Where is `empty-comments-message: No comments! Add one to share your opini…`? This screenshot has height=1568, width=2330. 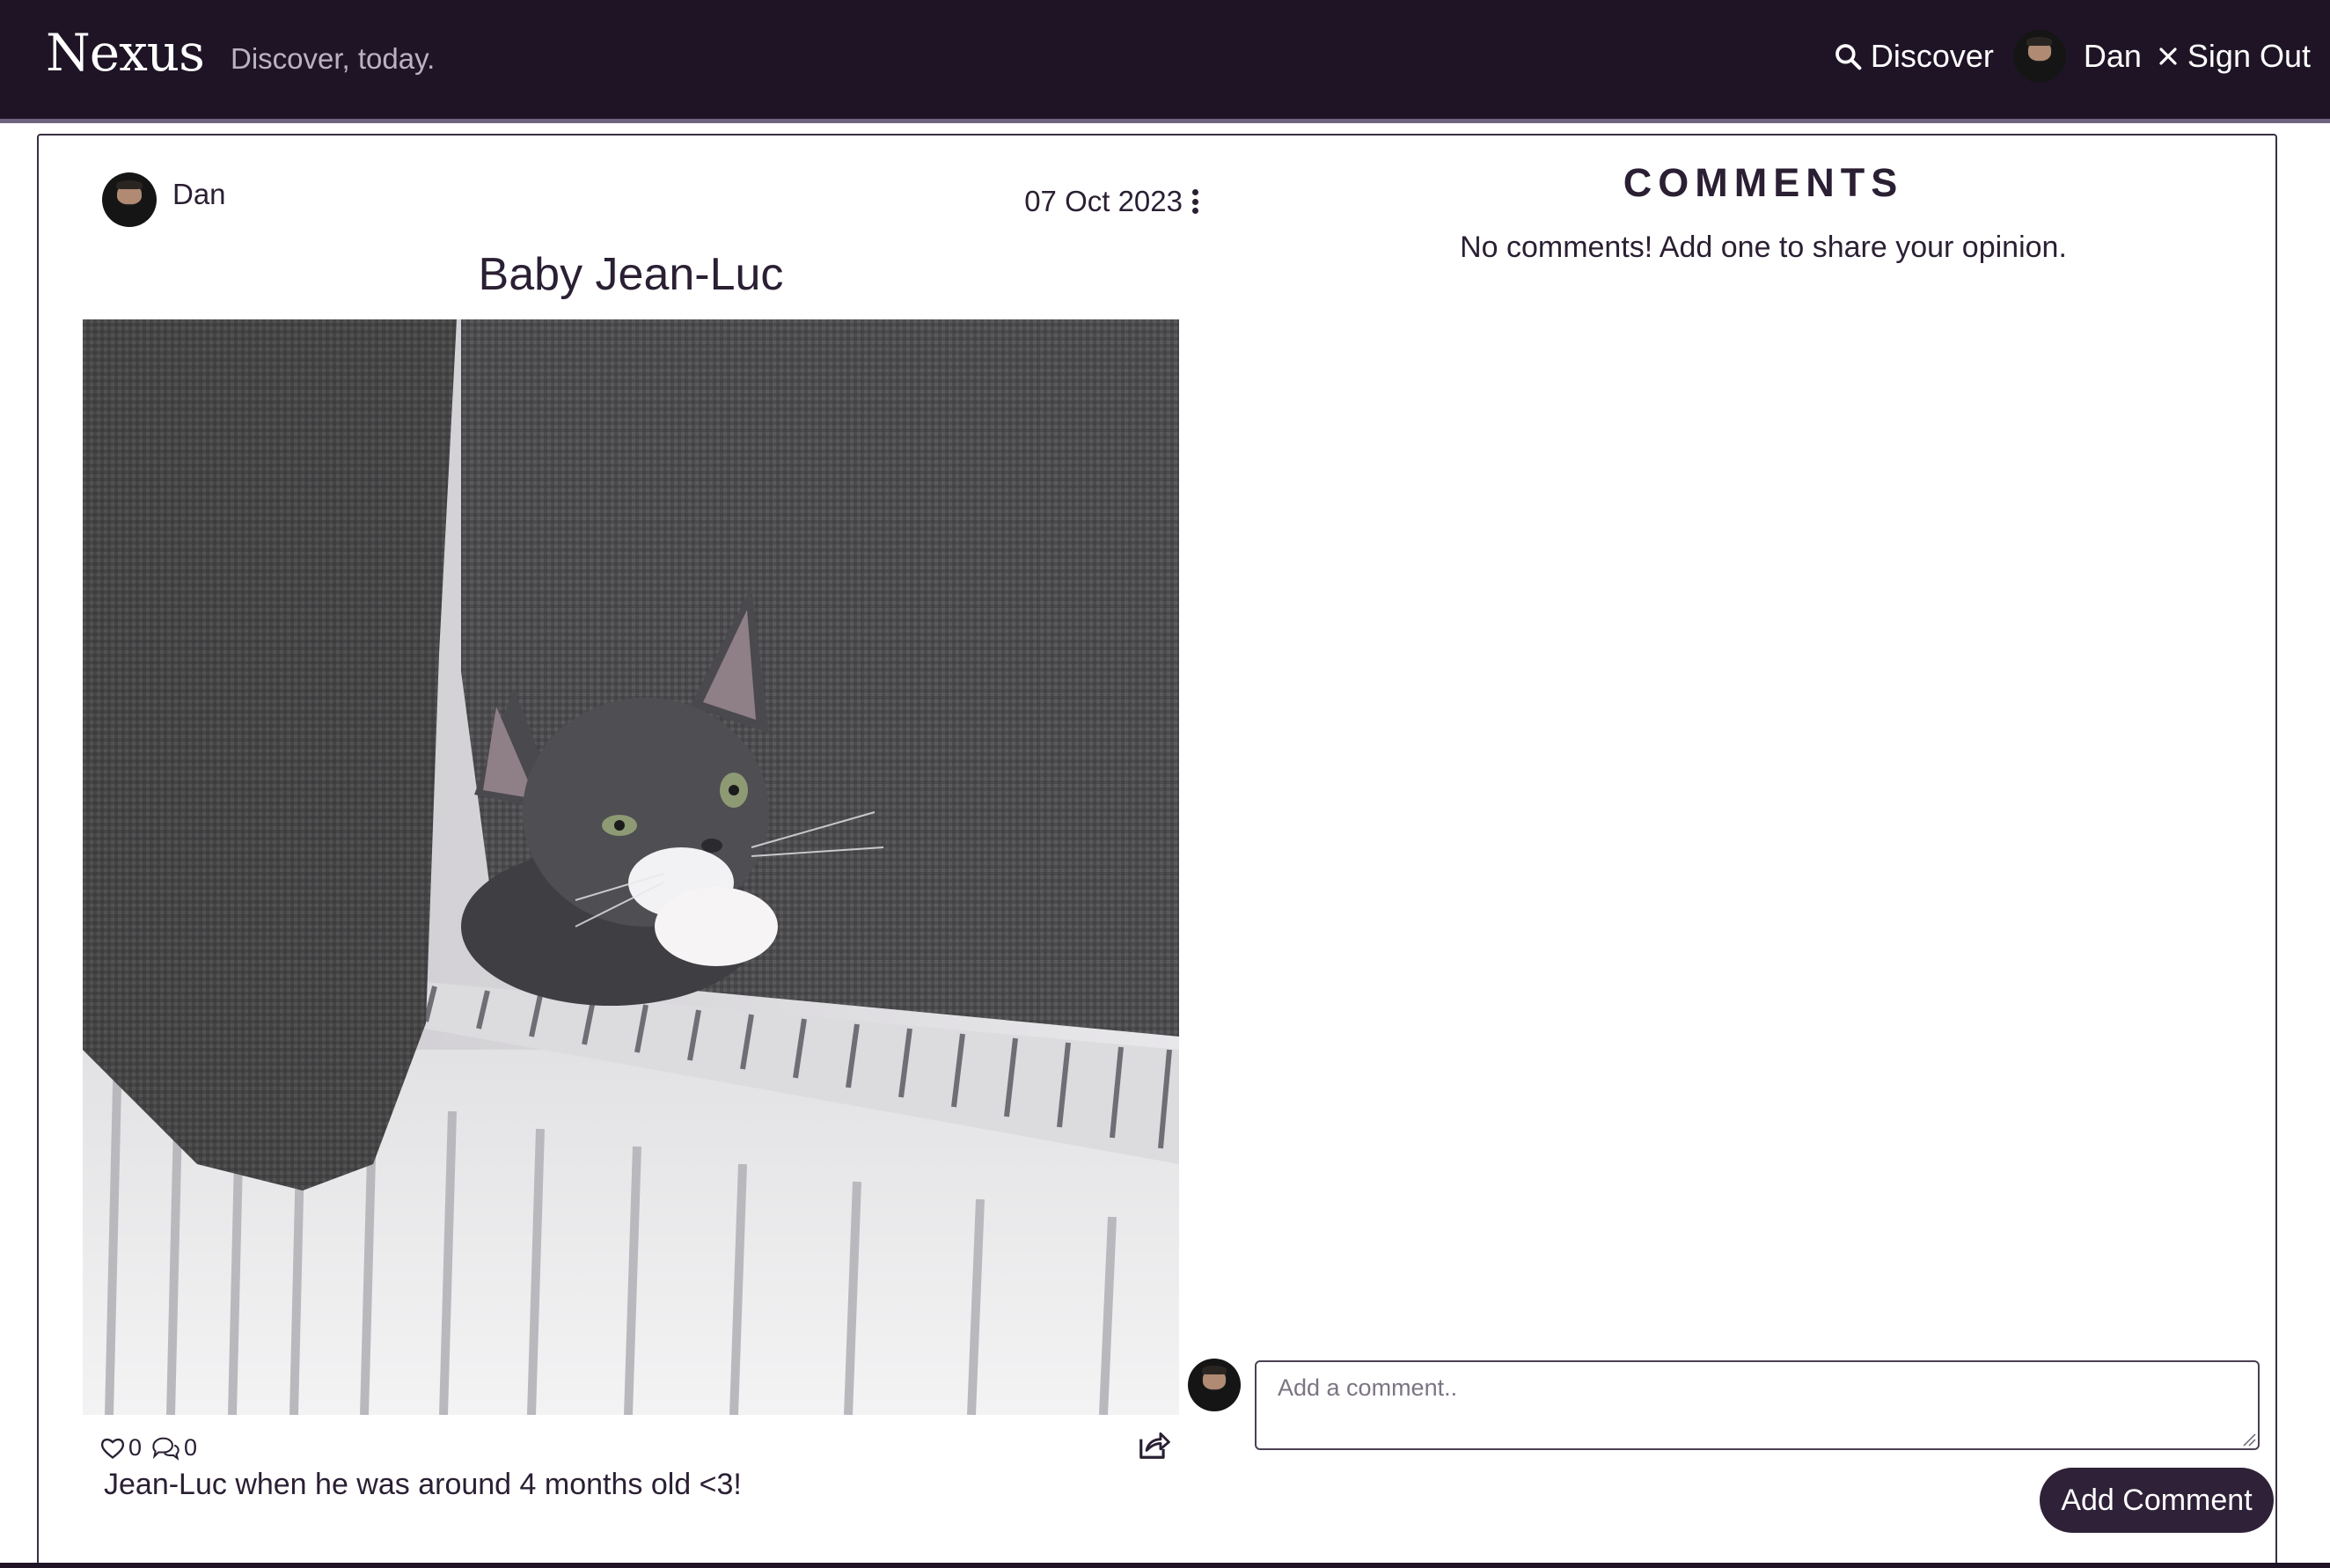 empty-comments-message: No comments! Add one to share your opini… is located at coordinates (1763, 248).